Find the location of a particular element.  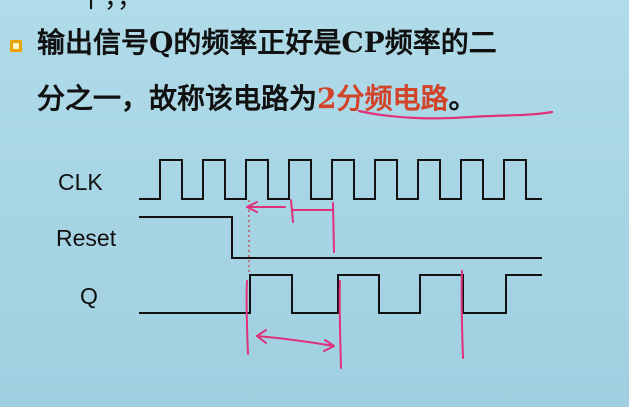

highlight-underline is located at coordinates (455, 114).